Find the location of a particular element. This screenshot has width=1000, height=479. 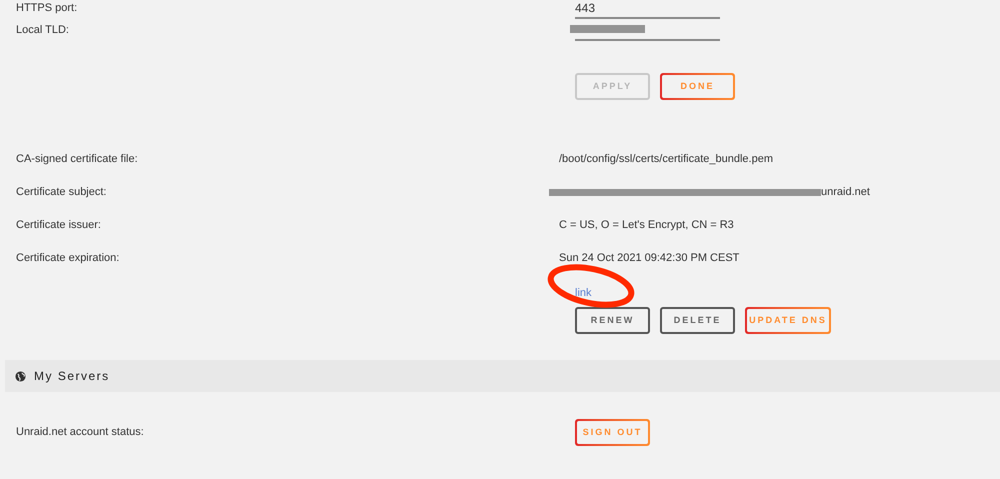

field-value: Sun 24 Oct 2021 09:42:30 PM CEST is located at coordinates (649, 258).